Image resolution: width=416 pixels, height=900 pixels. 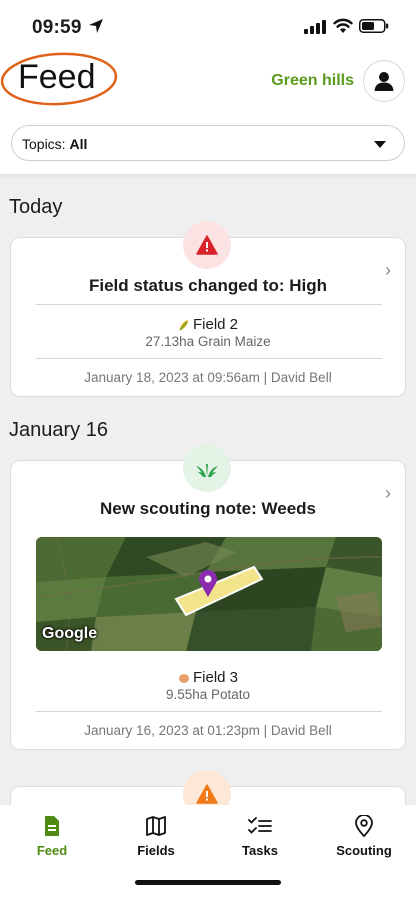 I want to click on status-bar: 09:59, so click(x=208, y=26).